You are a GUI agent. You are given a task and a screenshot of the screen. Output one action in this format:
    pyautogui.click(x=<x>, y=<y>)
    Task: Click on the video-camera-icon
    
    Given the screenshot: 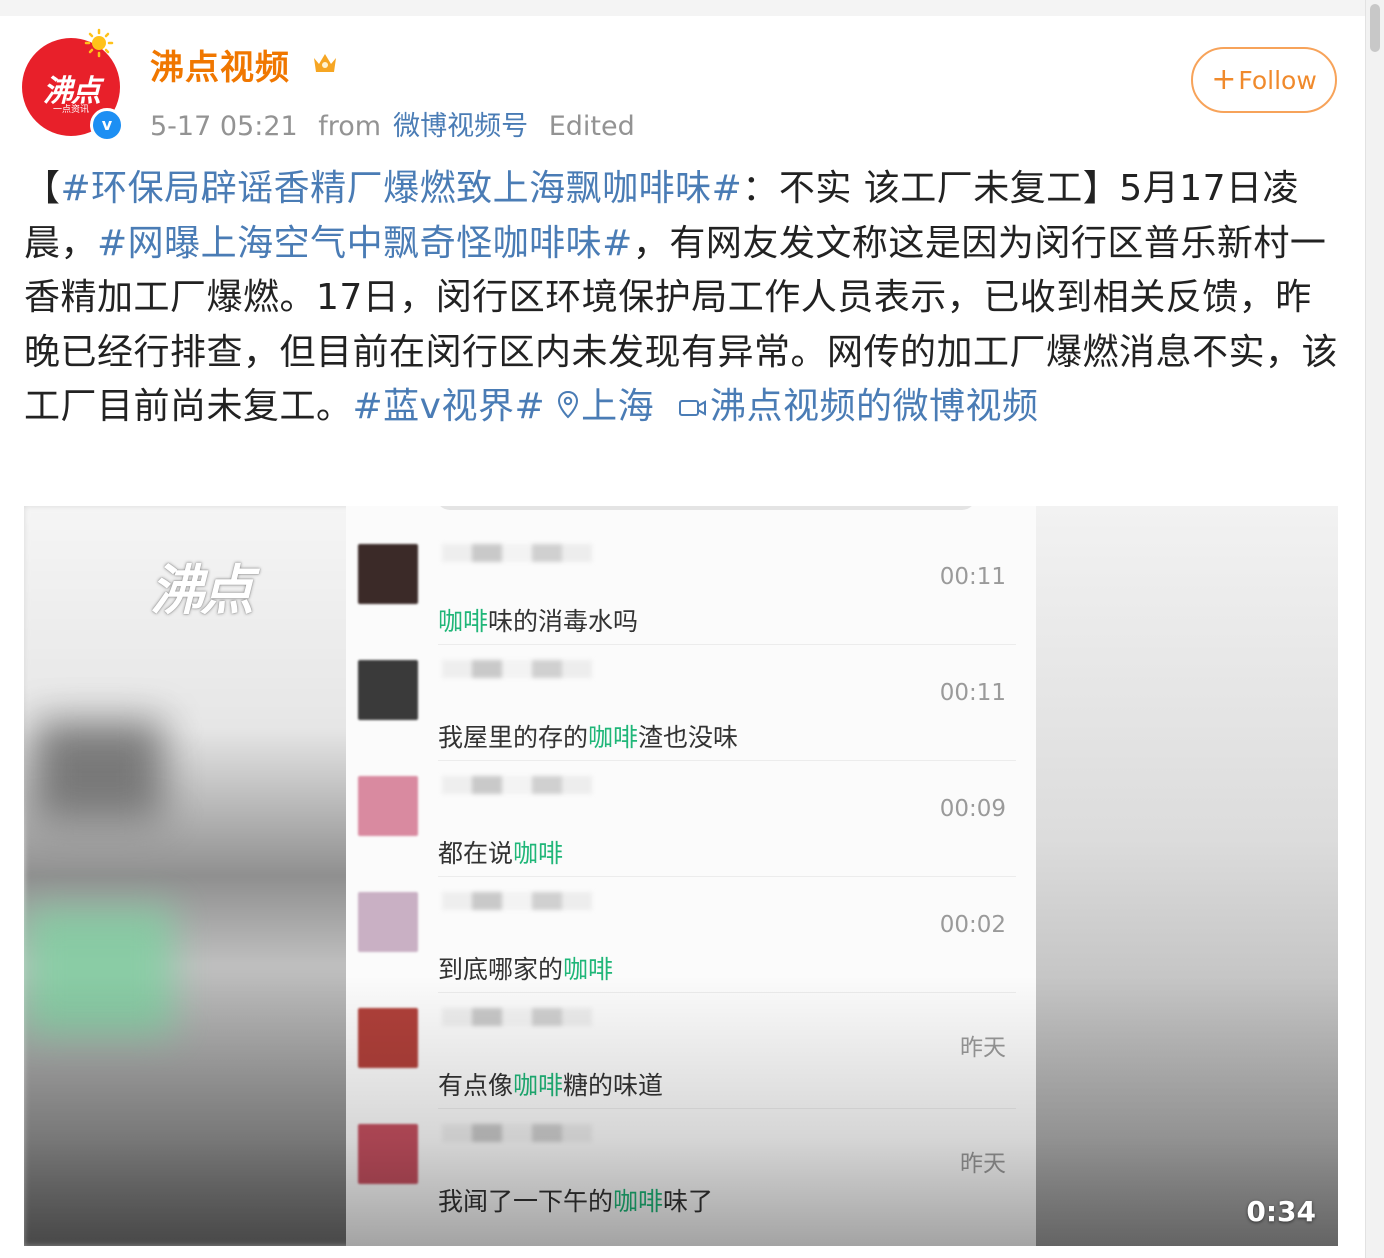 What is the action you would take?
    pyautogui.click(x=693, y=408)
    